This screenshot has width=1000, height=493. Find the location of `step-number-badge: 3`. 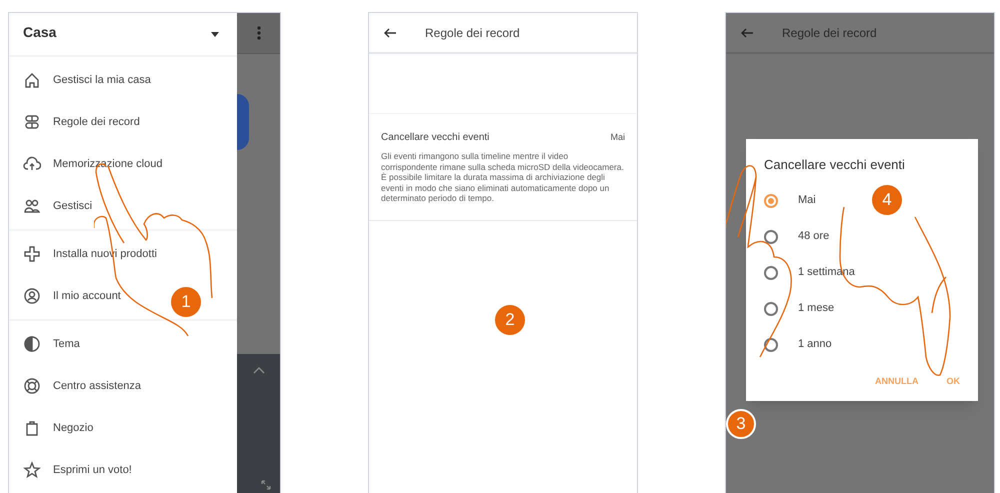

step-number-badge: 3 is located at coordinates (741, 424).